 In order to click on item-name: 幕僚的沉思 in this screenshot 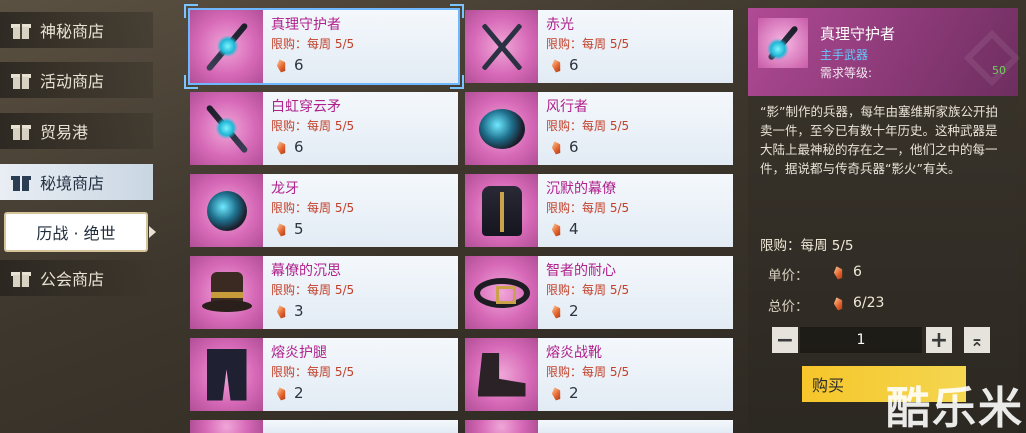, I will do `click(306, 271)`.